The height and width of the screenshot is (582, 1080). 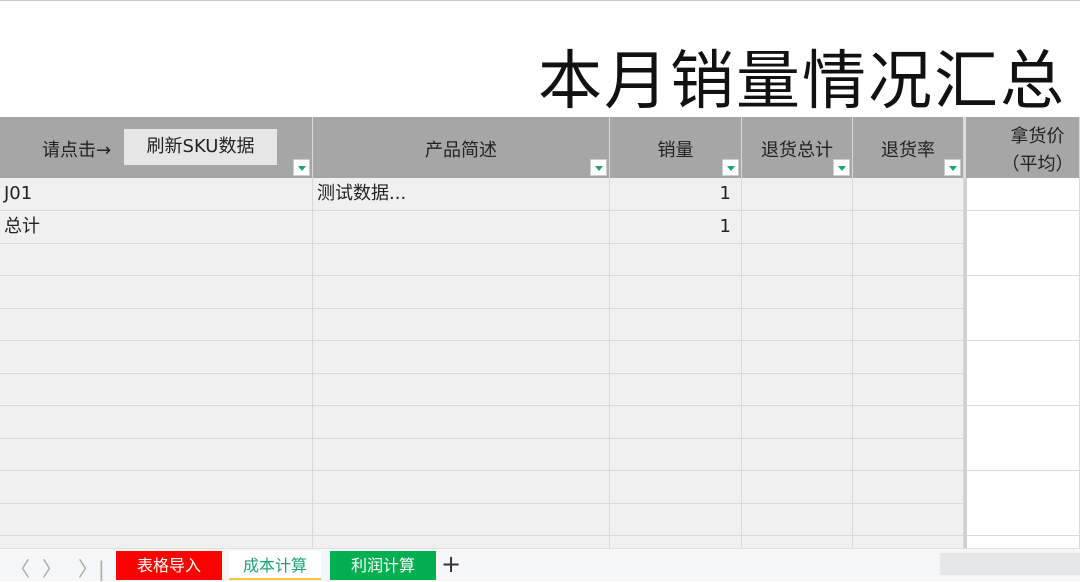 I want to click on header-label: （平均）, so click(x=1037, y=164).